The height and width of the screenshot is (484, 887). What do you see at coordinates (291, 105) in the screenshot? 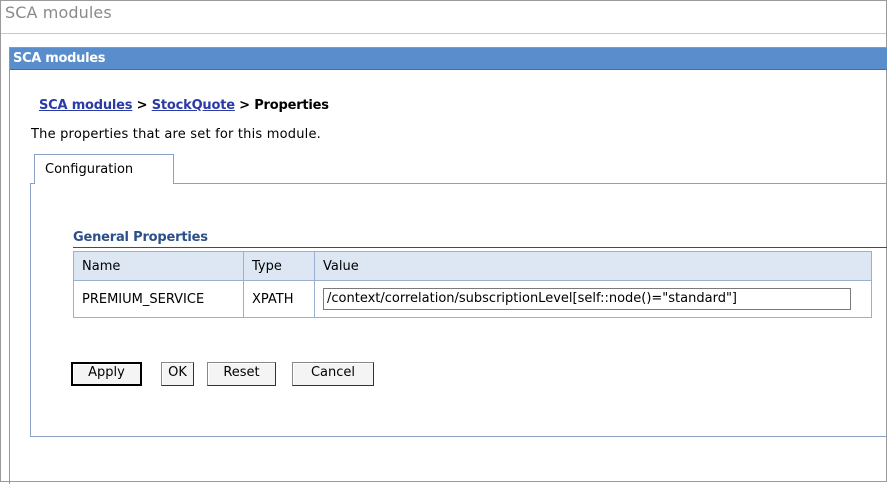
I see `breadcrumb-current-page: Properties` at bounding box center [291, 105].